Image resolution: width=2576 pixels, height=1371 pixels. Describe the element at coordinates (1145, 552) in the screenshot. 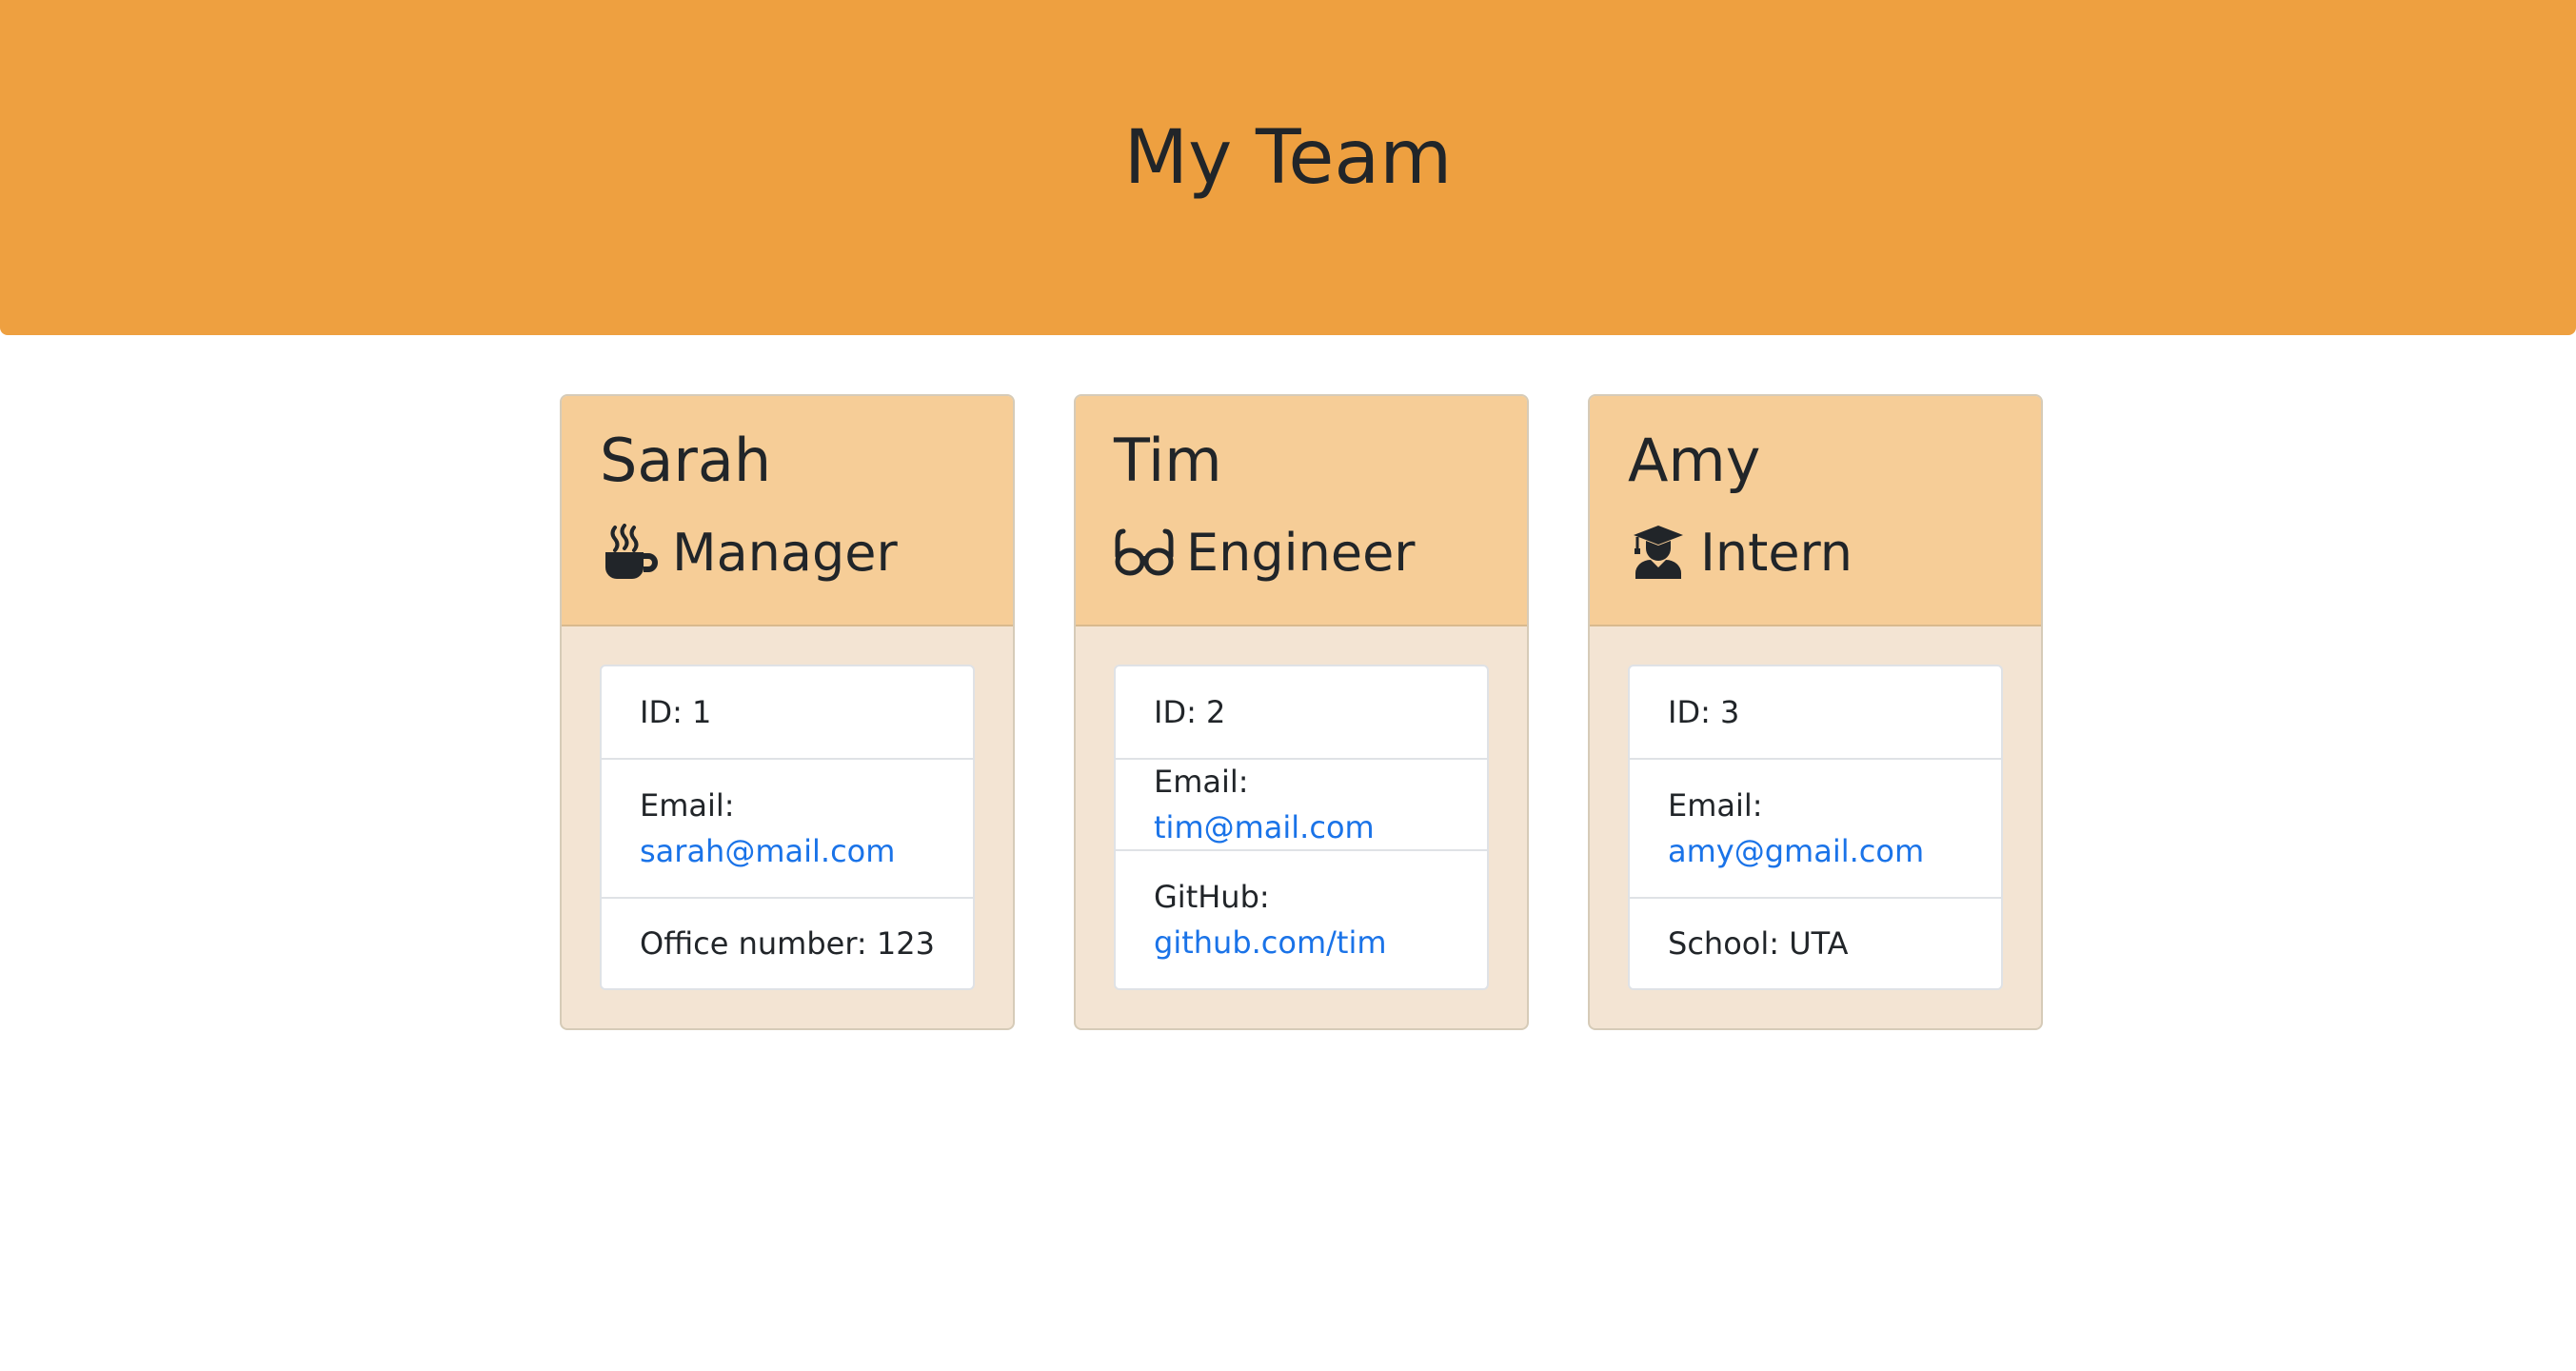

I see `glasses-icon` at that location.